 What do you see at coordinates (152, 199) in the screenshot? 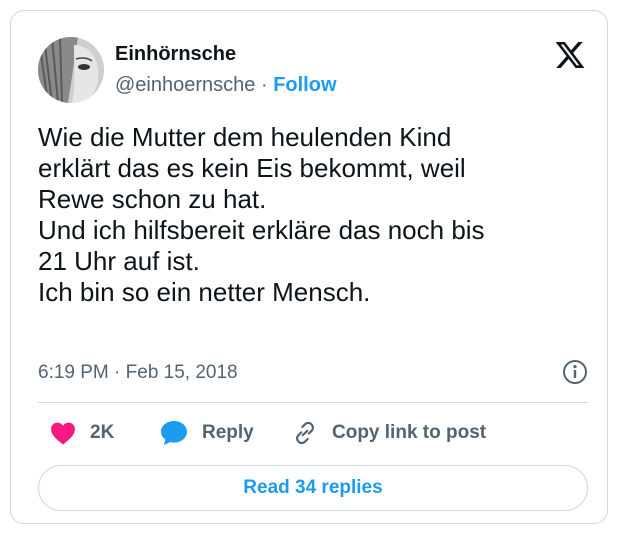
I see `tweet-line: Rewe schon zu hat.` at bounding box center [152, 199].